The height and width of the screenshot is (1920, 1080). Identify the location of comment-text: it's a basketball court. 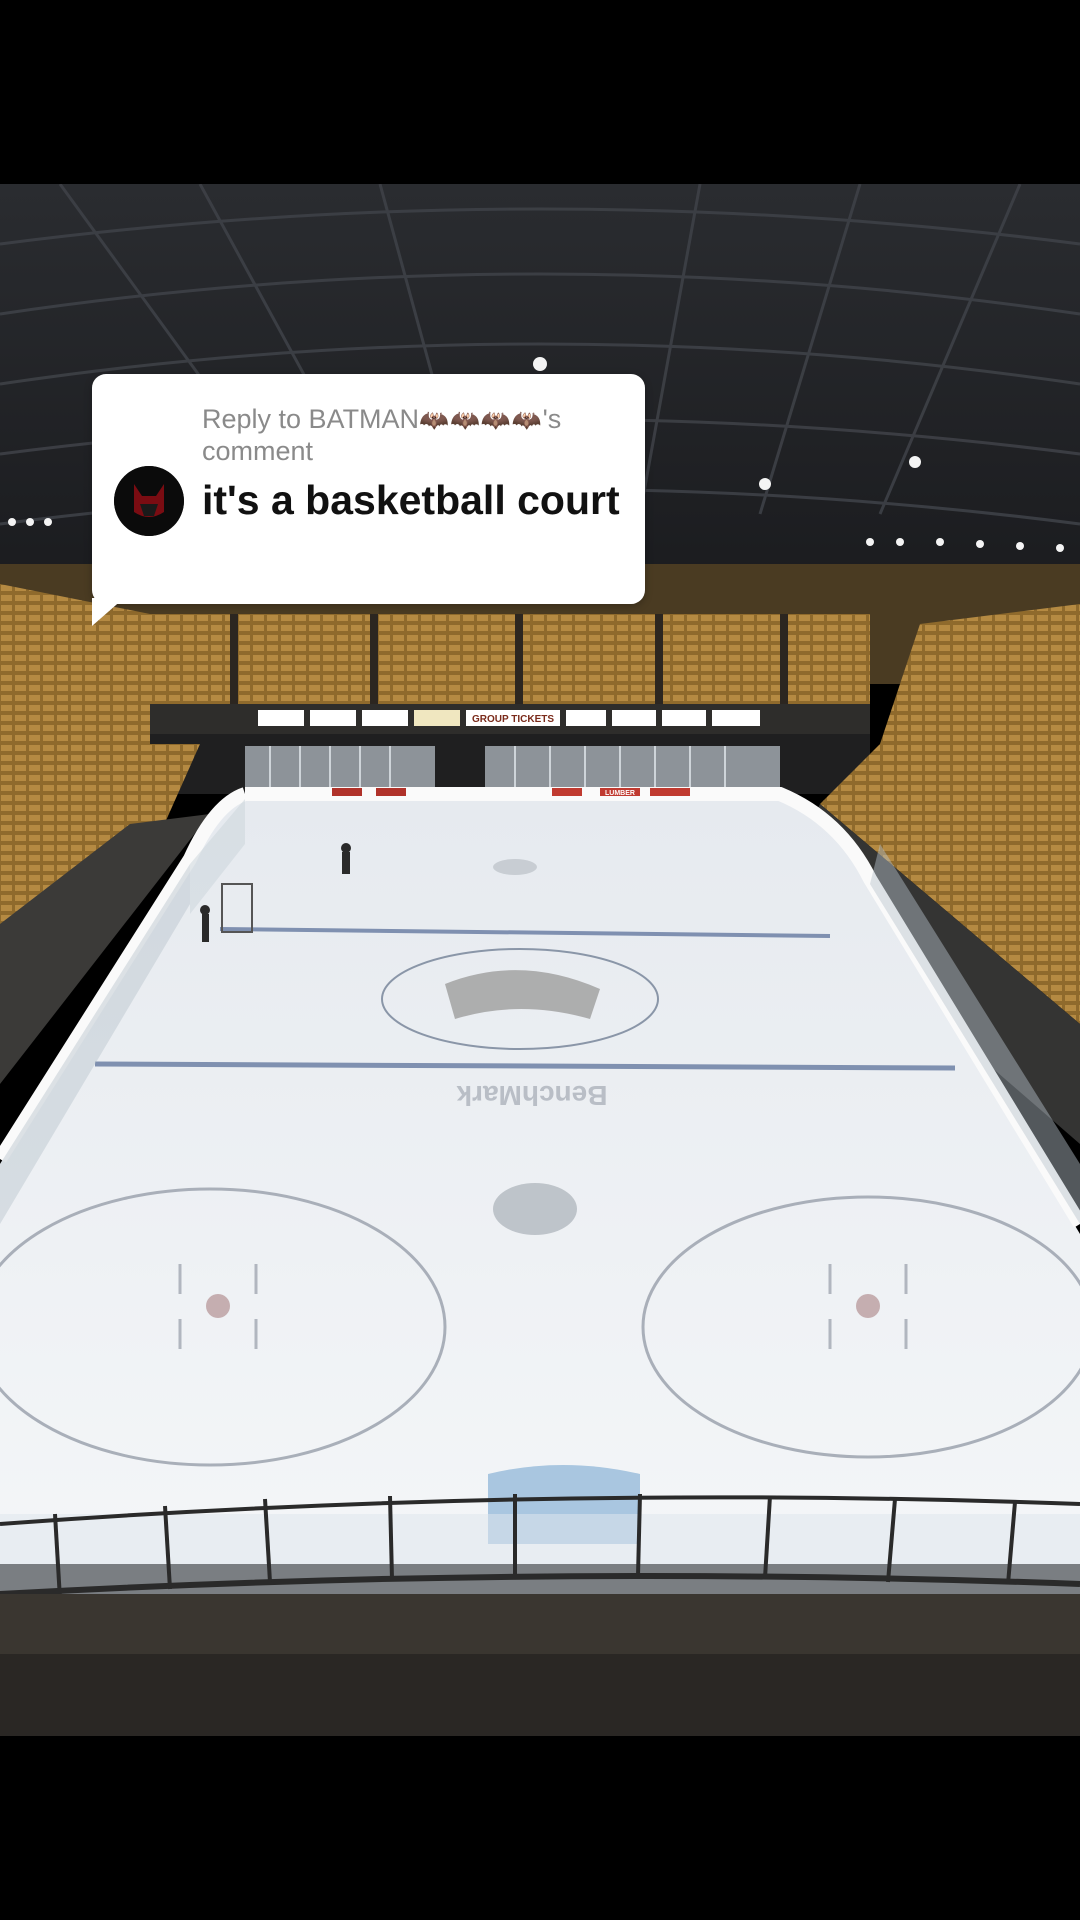
(411, 500).